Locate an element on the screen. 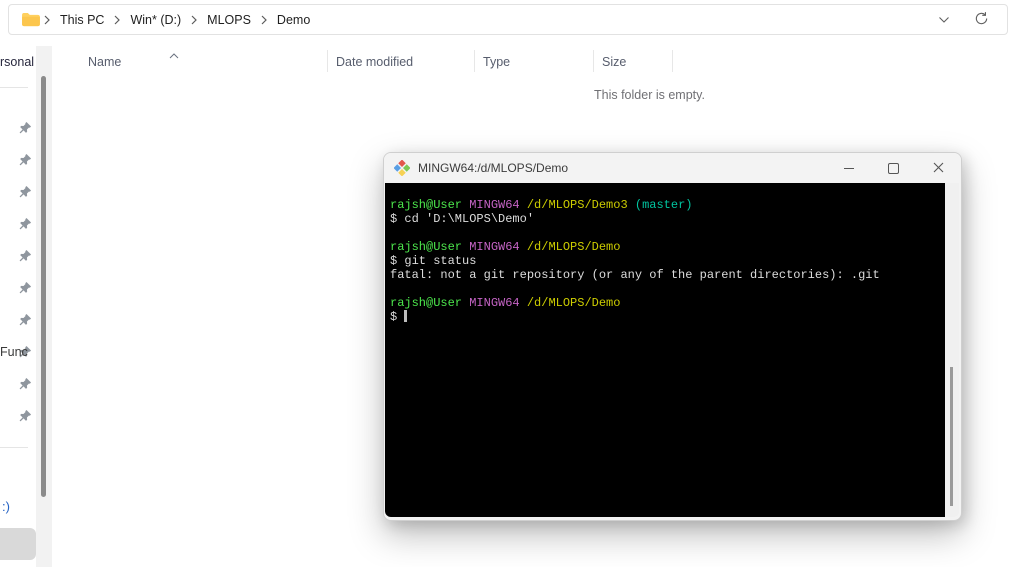 This screenshot has width=1018, height=567. address-dropdown-button is located at coordinates (944, 19).